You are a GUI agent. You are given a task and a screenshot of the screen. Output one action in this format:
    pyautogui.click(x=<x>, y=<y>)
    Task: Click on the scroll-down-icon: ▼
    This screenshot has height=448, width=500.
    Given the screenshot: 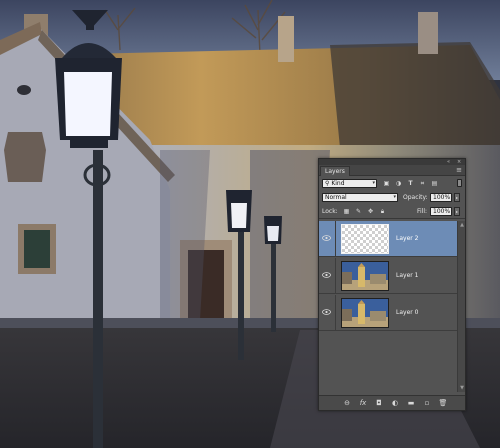 What is the action you would take?
    pyautogui.click(x=462, y=388)
    